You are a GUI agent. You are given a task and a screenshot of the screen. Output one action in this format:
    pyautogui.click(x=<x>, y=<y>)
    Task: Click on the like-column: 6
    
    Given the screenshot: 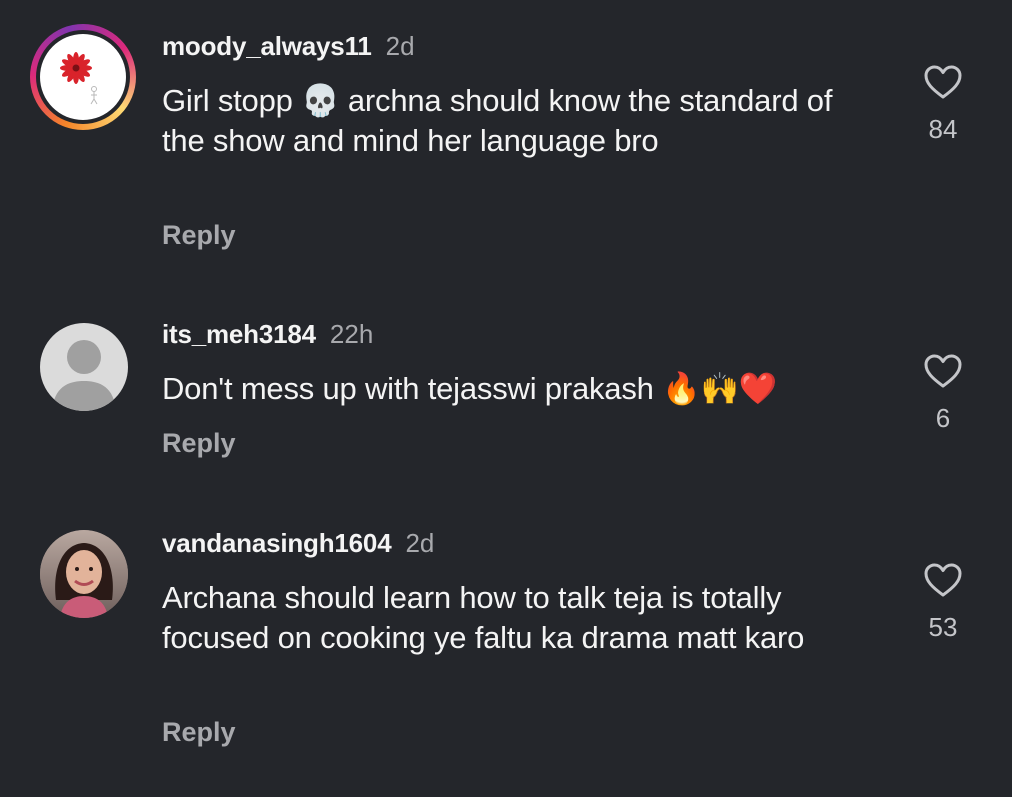 What is the action you would take?
    pyautogui.click(x=943, y=393)
    